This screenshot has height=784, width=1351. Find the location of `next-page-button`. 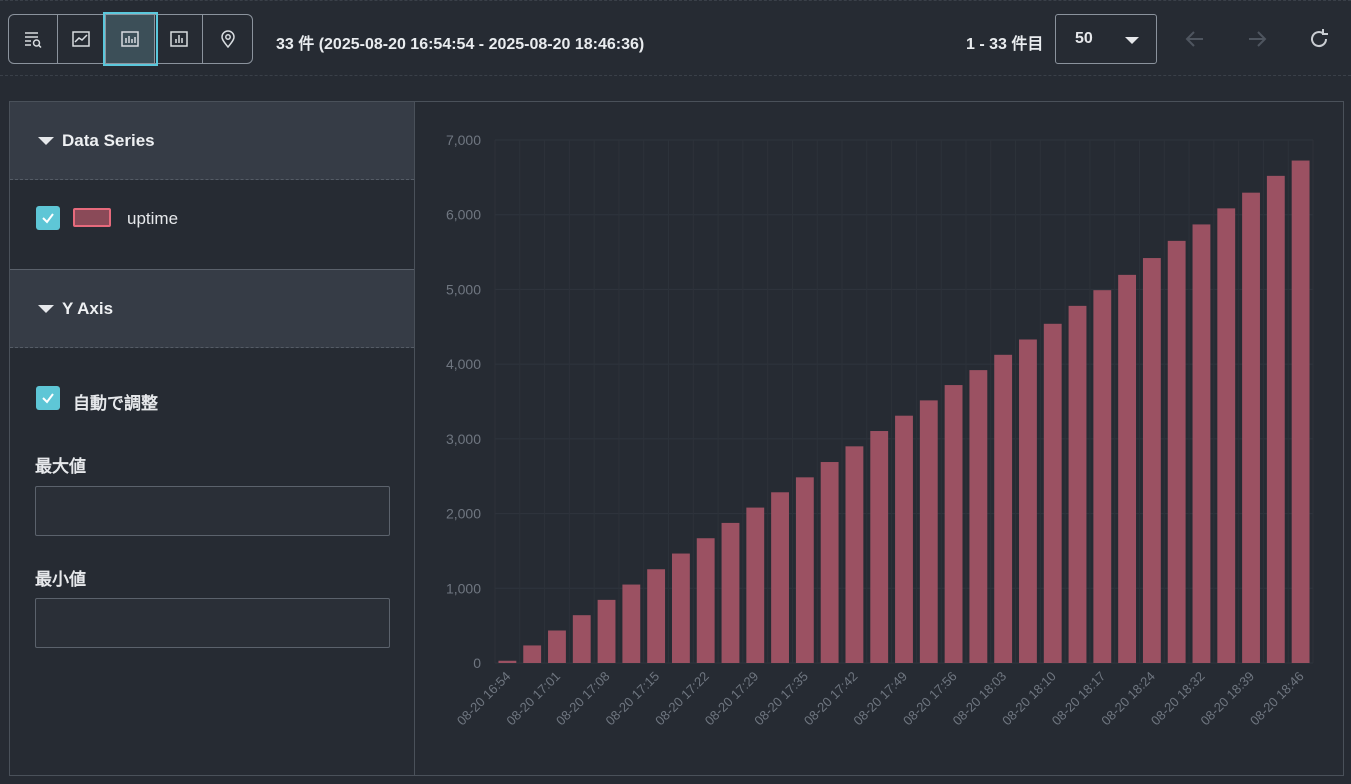

next-page-button is located at coordinates (1257, 39).